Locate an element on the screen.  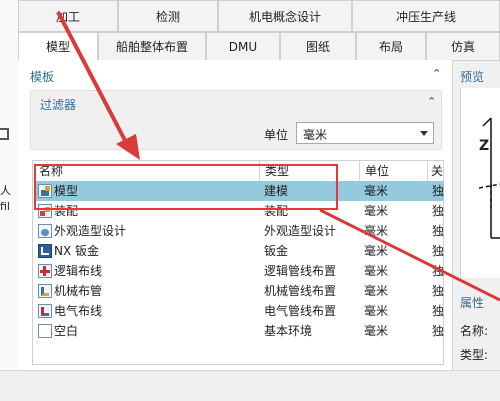
row-type: 外观造型设计 is located at coordinates (300, 231).